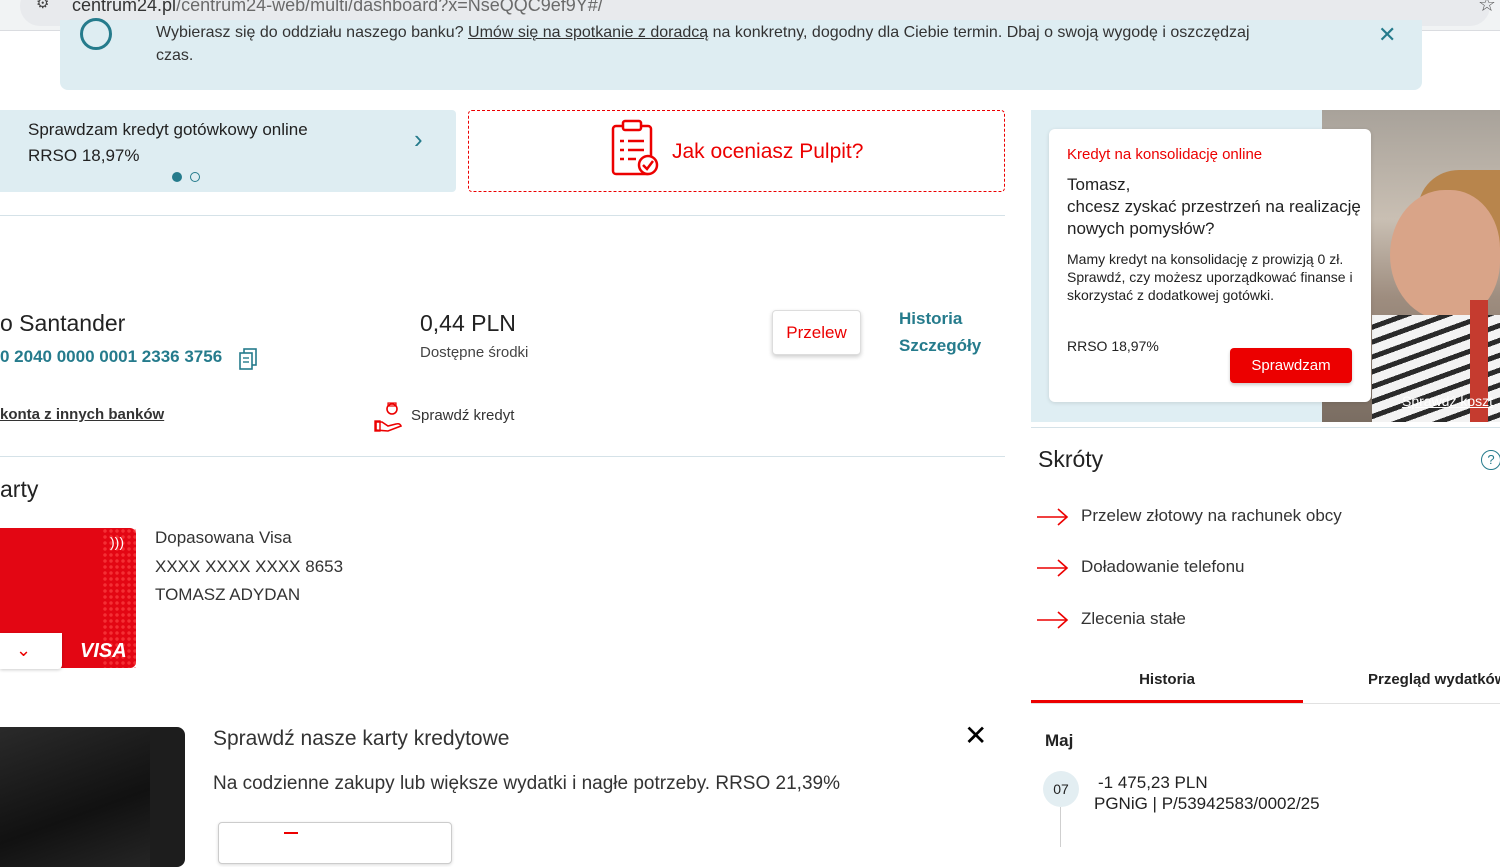 The width and height of the screenshot is (1500, 867). I want to click on credit-card-shine, so click(75, 797).